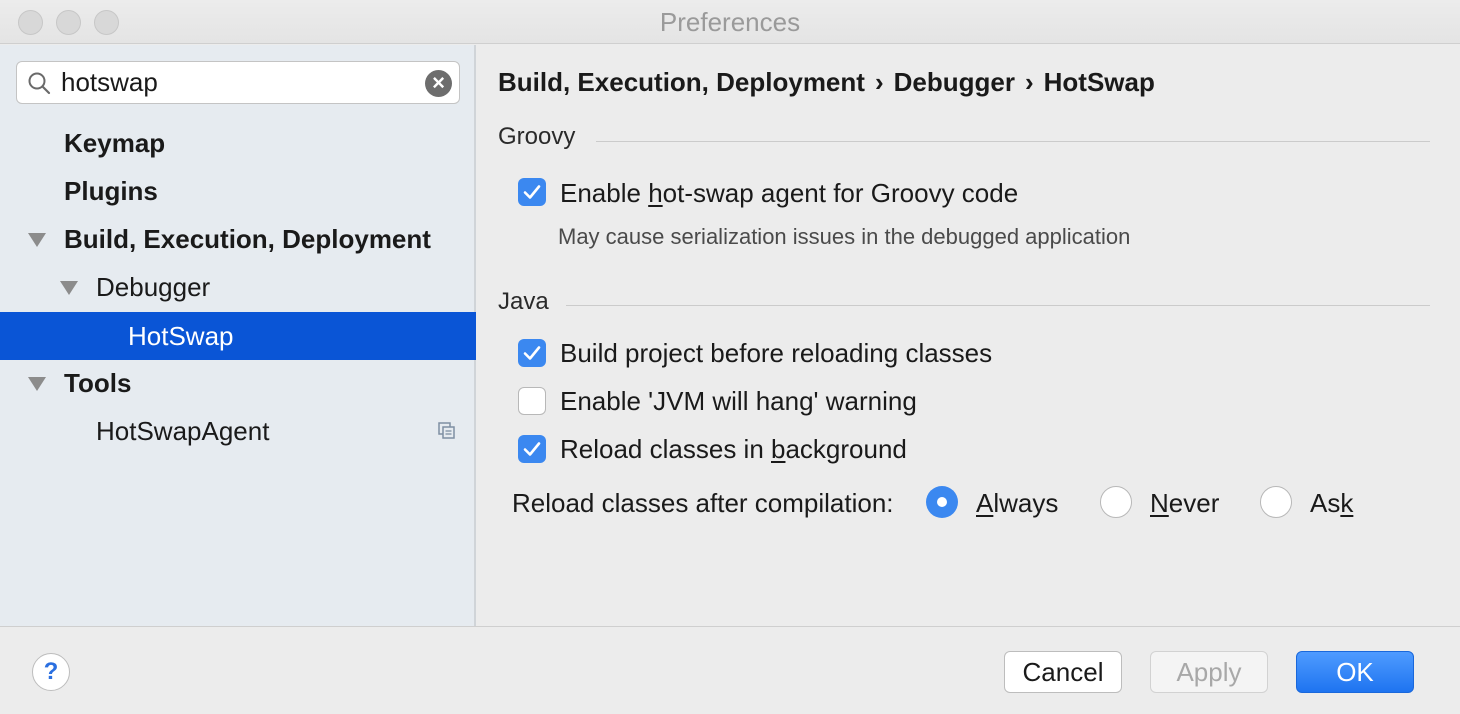  I want to click on clear-search-icon: ×, so click(438, 83).